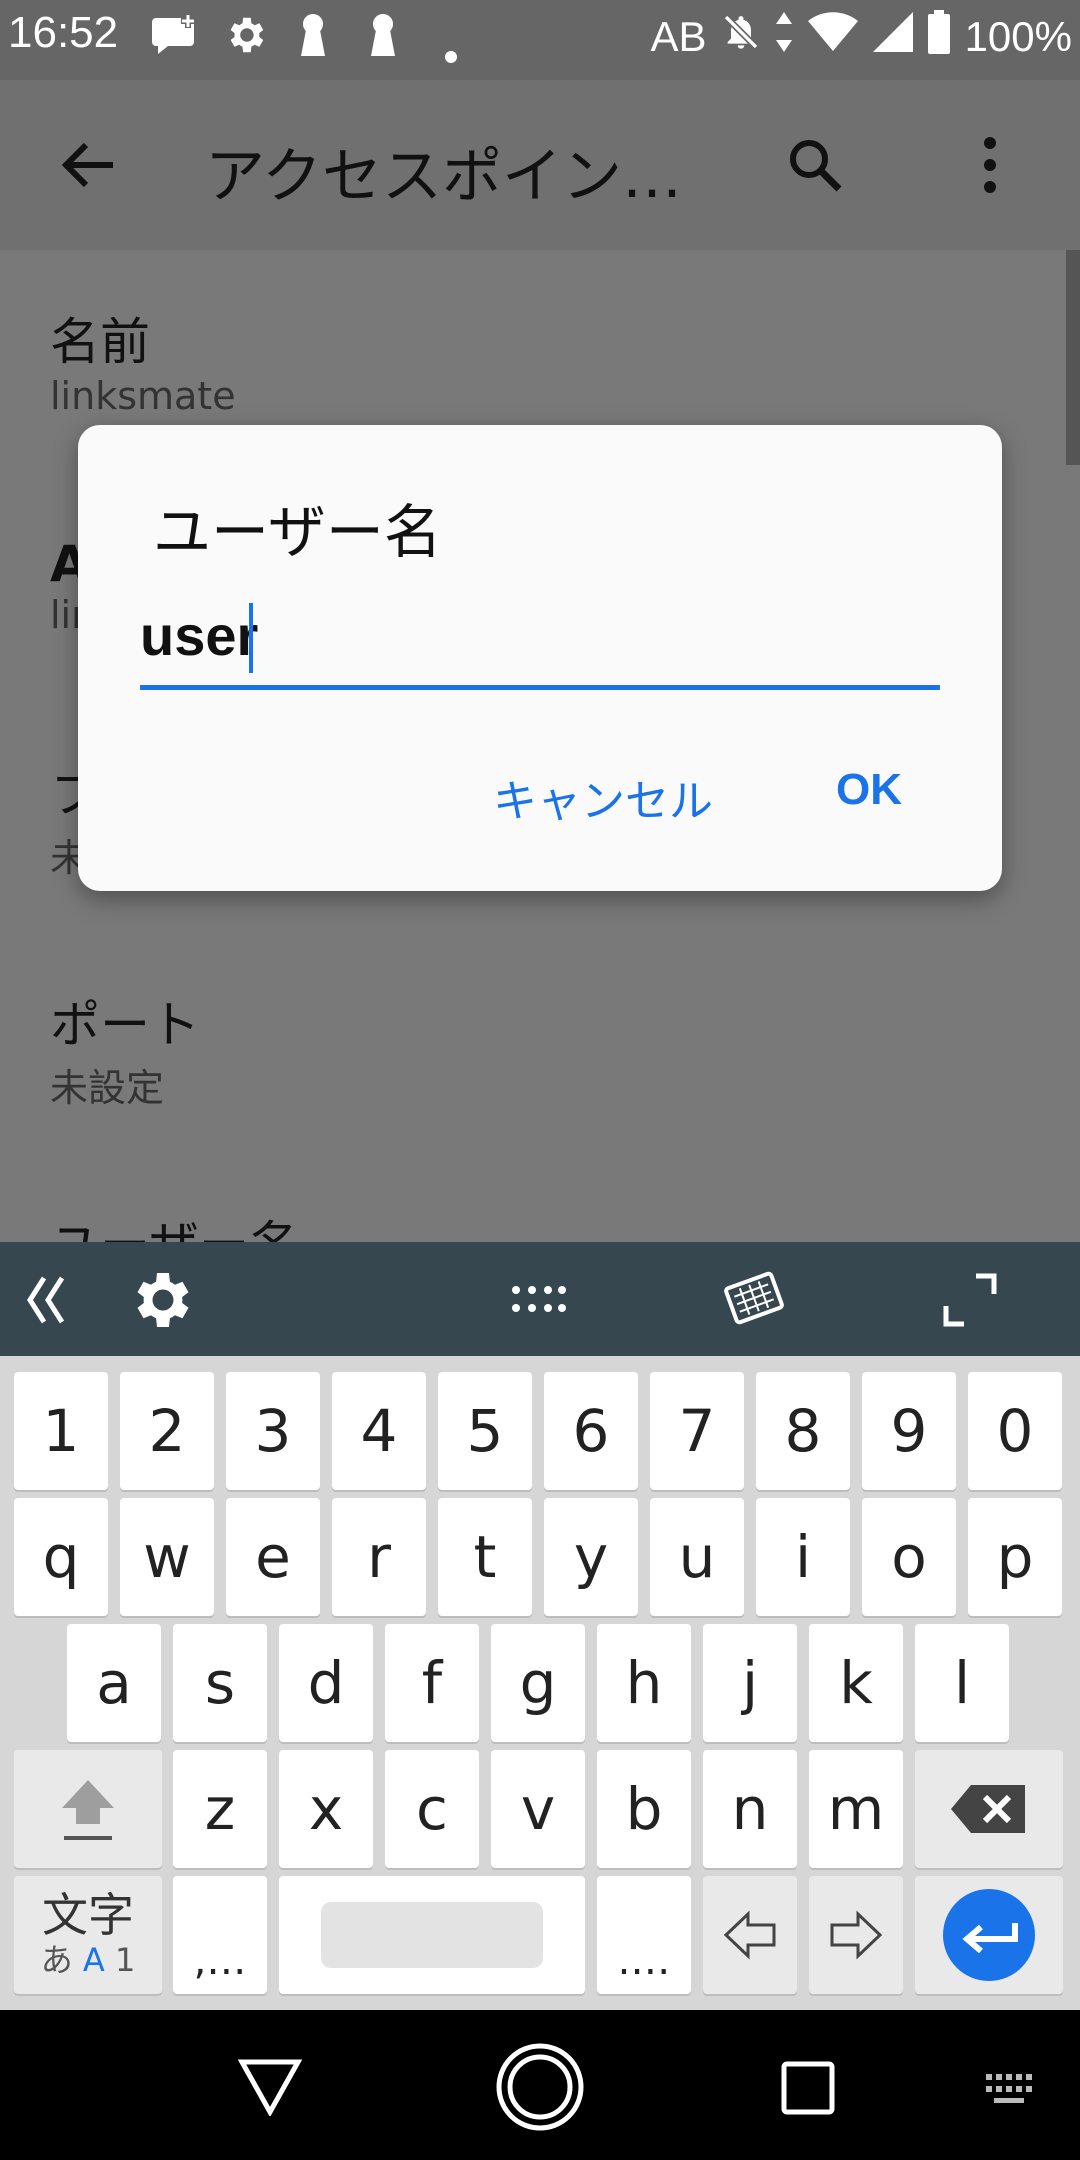 This screenshot has height=2160, width=1080. I want to click on key-e: e, so click(273, 1557).